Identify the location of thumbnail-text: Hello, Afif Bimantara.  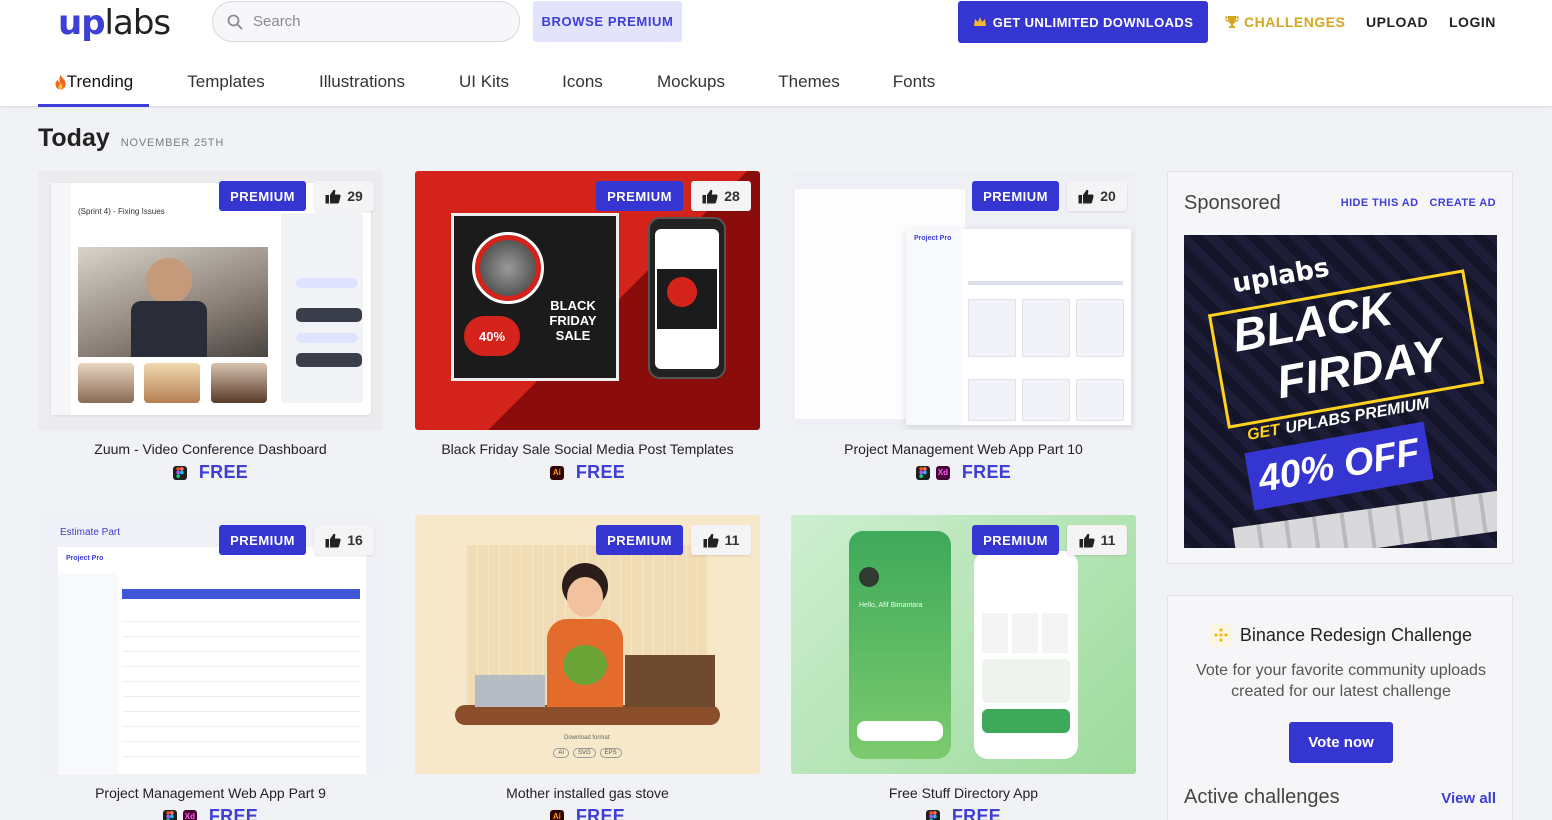
(891, 605).